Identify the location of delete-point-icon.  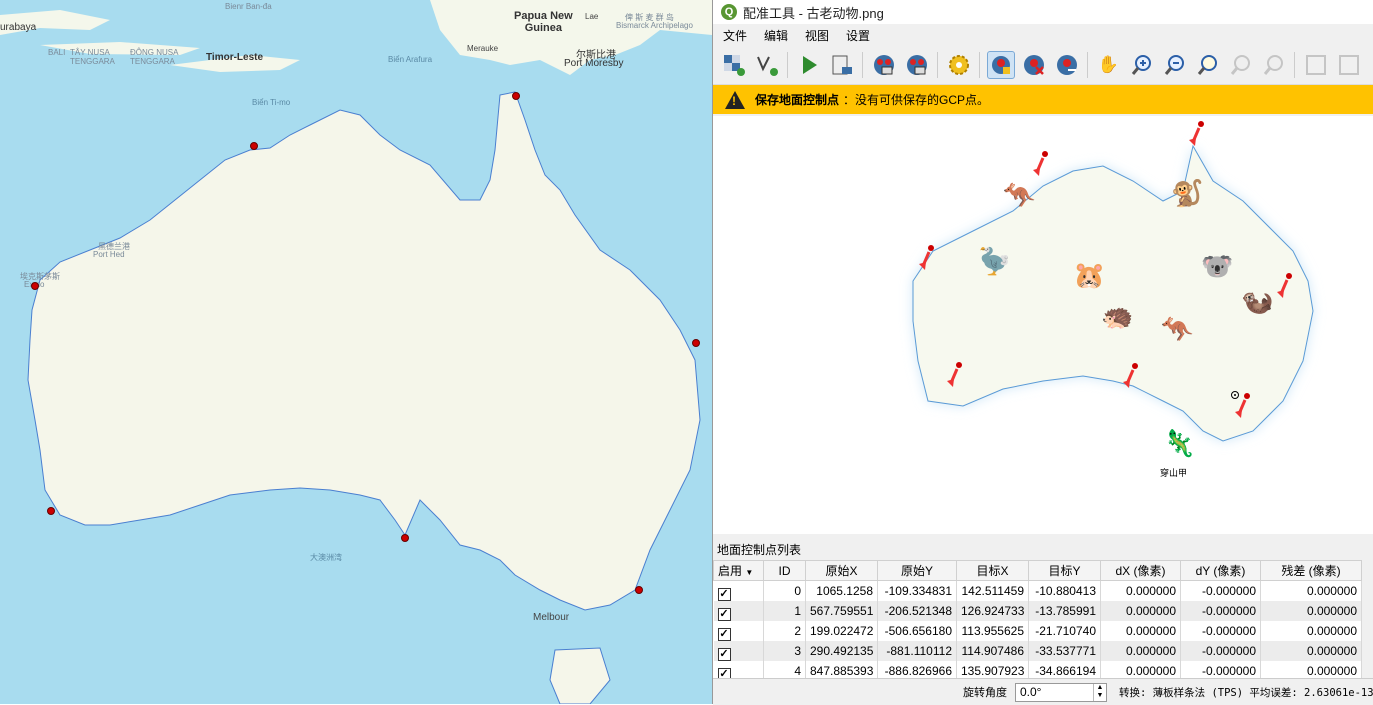
(1034, 65).